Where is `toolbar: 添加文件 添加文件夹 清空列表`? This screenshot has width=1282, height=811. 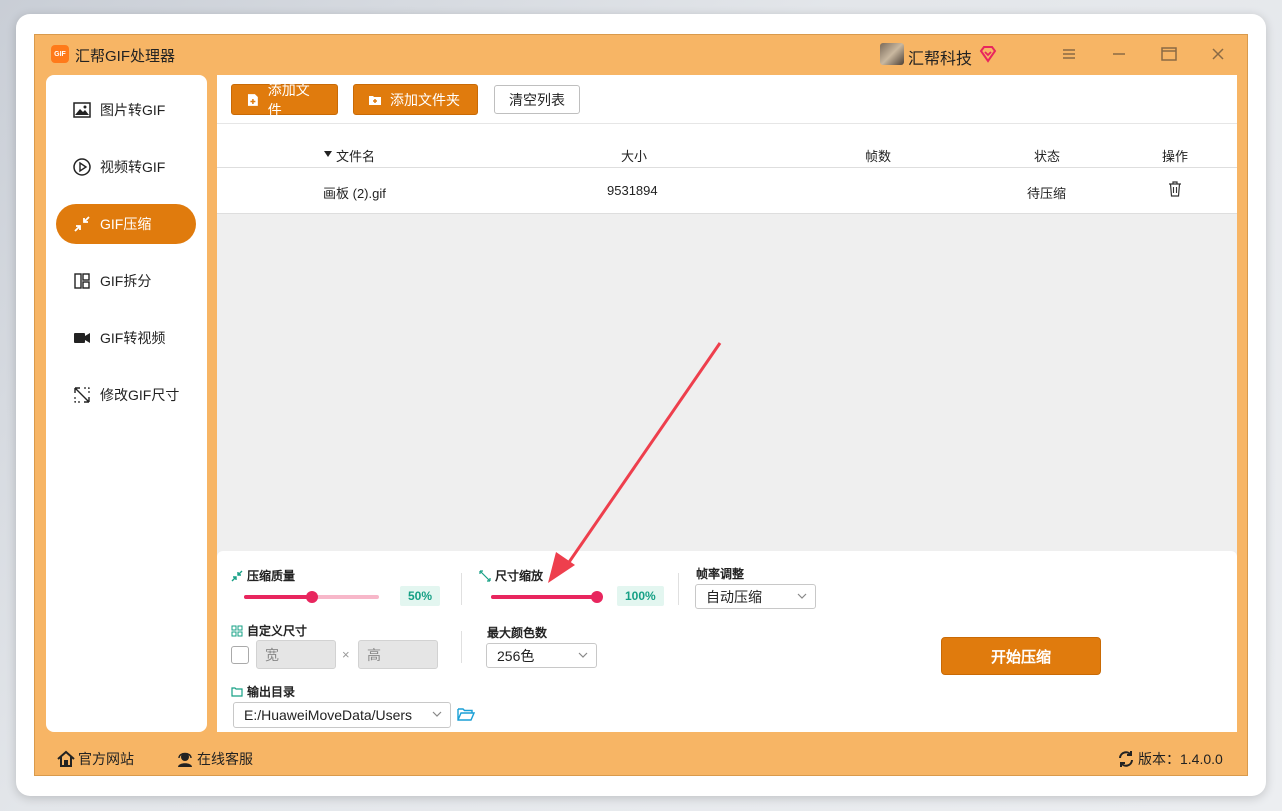 toolbar: 添加文件 添加文件夹 清空列表 is located at coordinates (727, 99).